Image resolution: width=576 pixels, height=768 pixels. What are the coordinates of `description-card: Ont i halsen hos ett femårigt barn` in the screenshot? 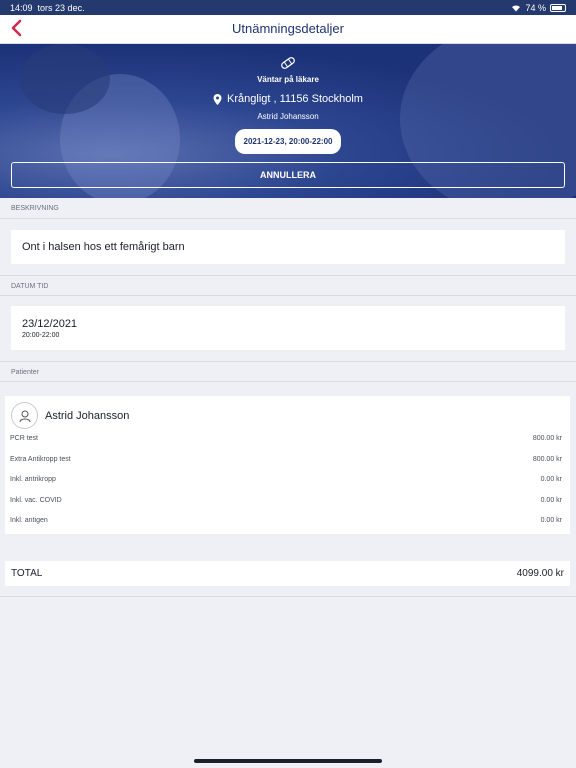 It's located at (288, 247).